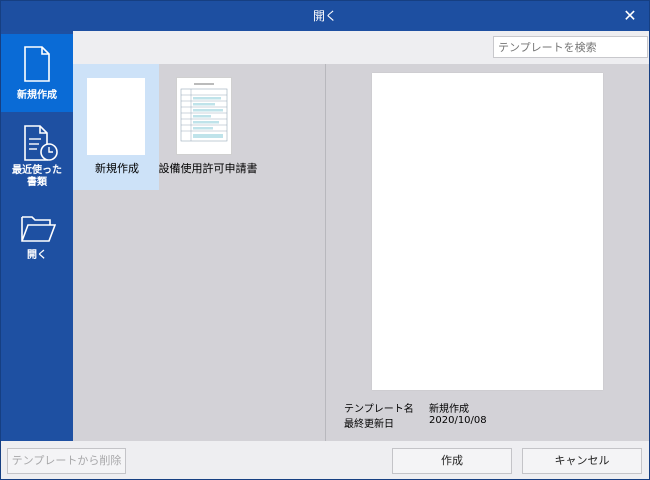  Describe the element at coordinates (458, 420) in the screenshot. I see `last-updated-value: 2020/10/08` at that location.